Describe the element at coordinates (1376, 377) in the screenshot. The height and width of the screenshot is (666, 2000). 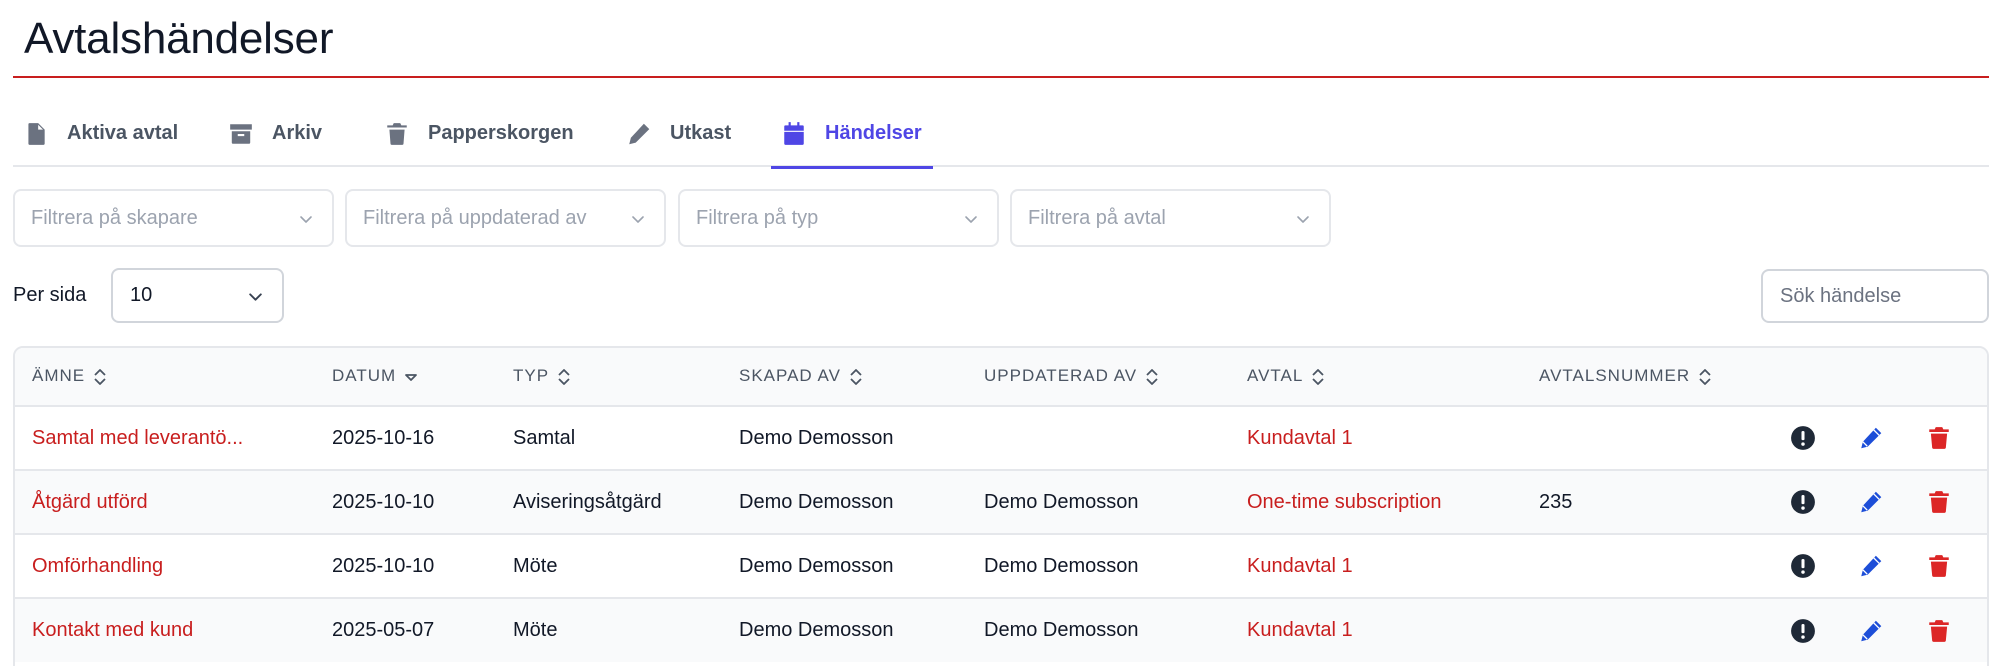
I see `column-header-agreement: Avtal` at that location.